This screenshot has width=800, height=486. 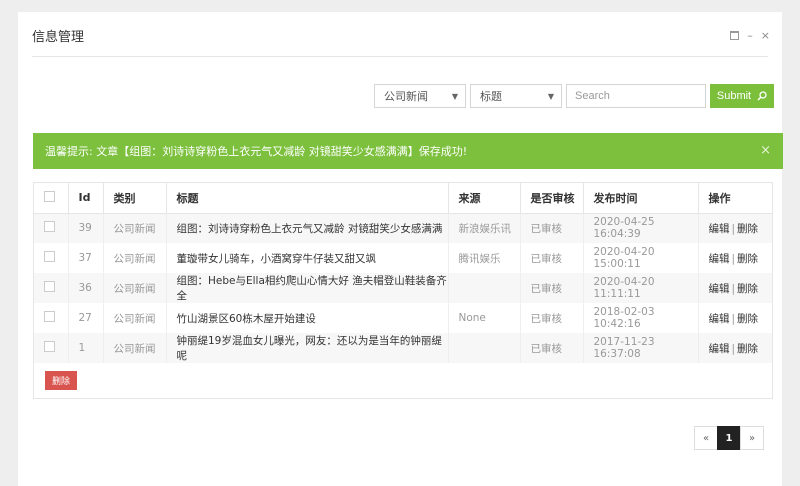 What do you see at coordinates (484, 258) in the screenshot?
I see `row-source: 腾讯娱乐` at bounding box center [484, 258].